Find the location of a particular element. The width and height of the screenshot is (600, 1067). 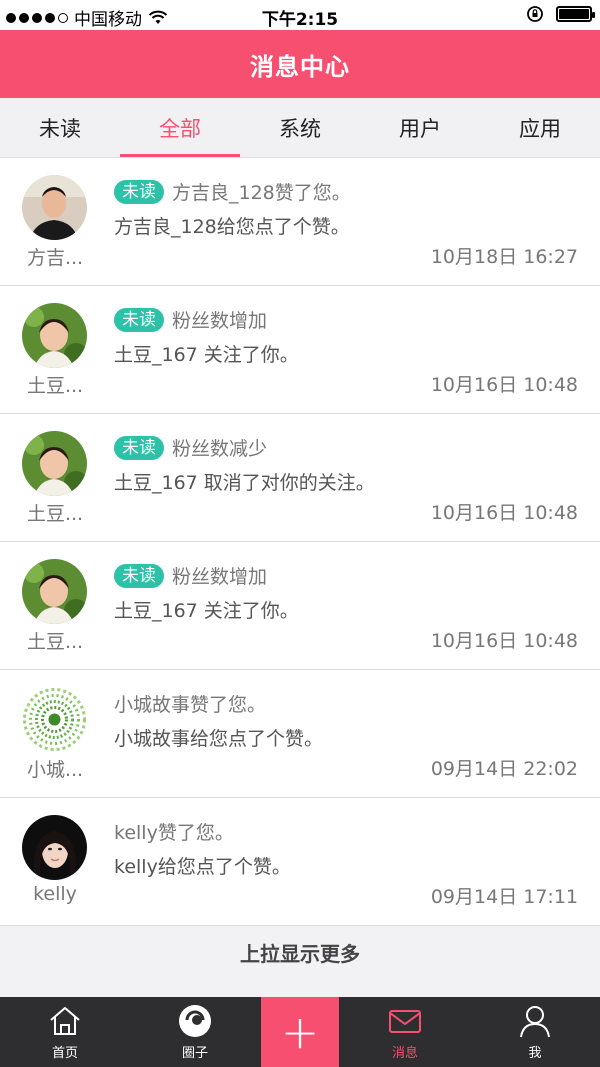

tab-system: 系统 is located at coordinates (300, 127).